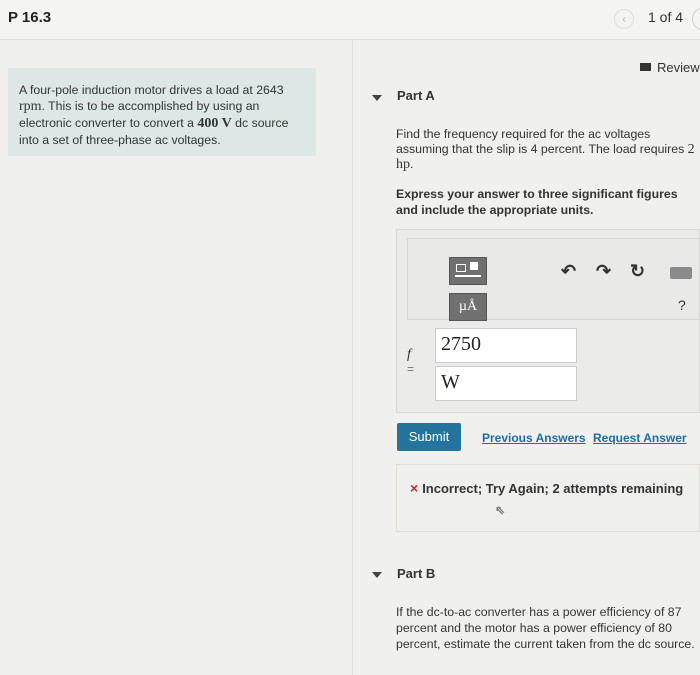 The width and height of the screenshot is (700, 675). Describe the element at coordinates (637, 271) in the screenshot. I see `reset-icon: ↻` at that location.